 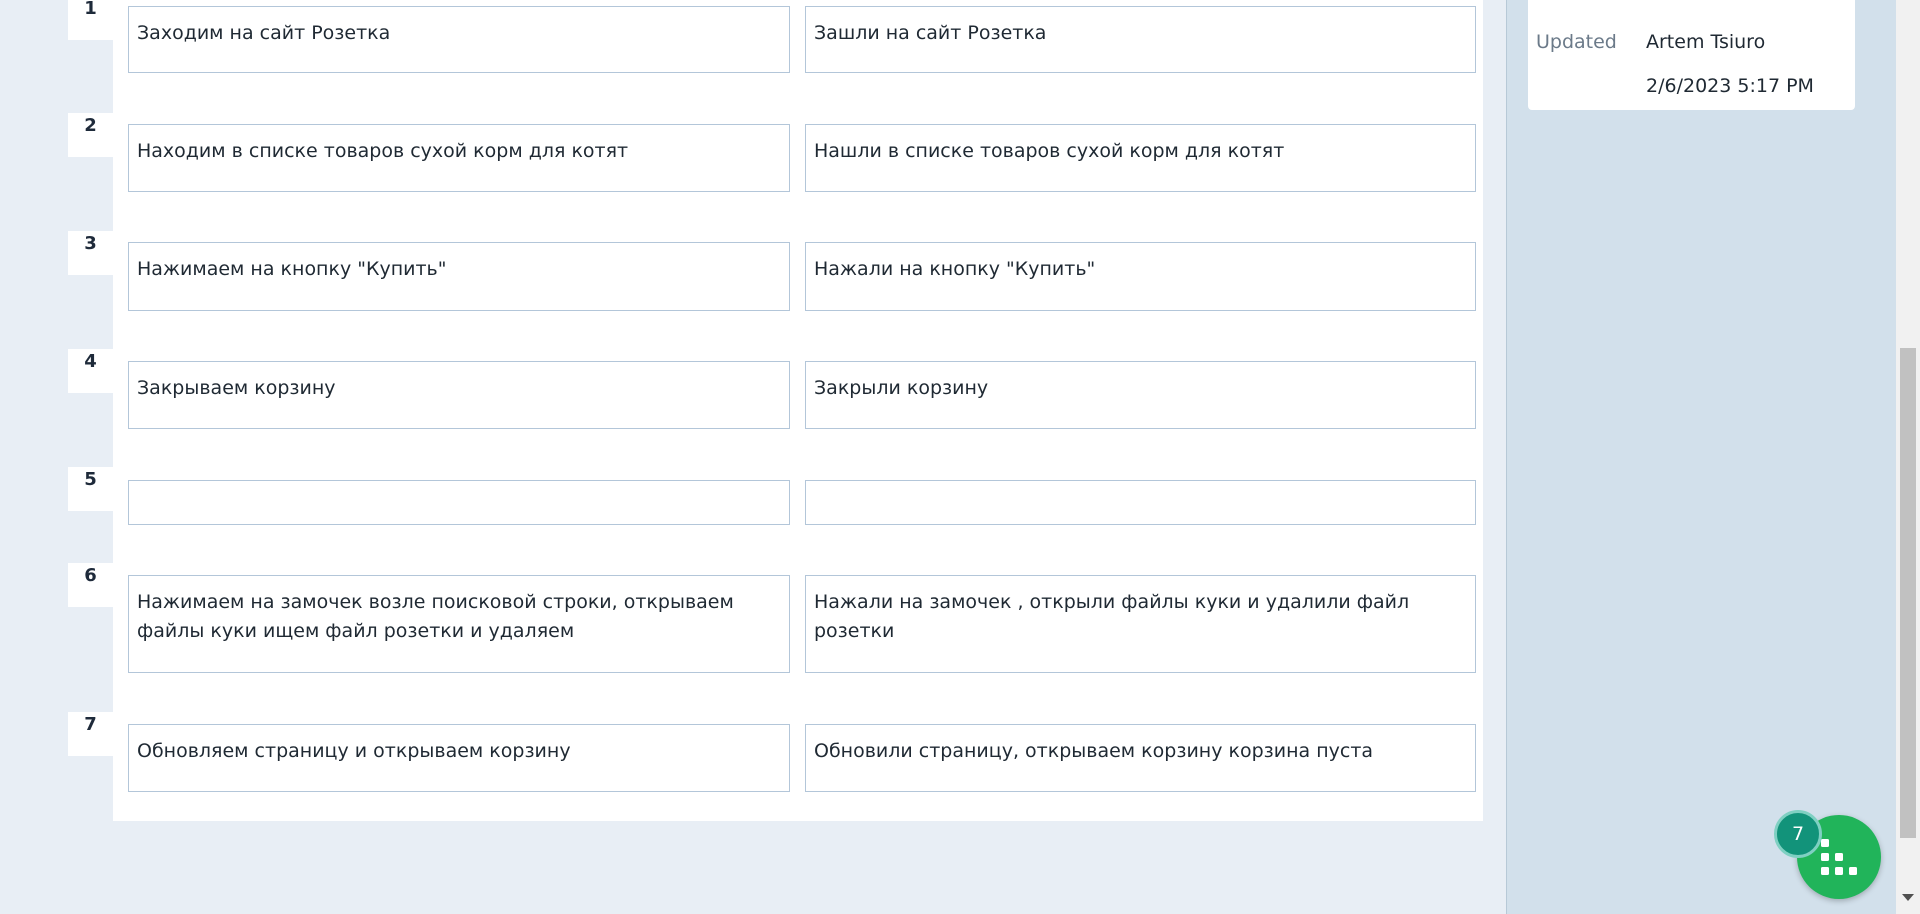 I want to click on step-number: 7, so click(x=90, y=734).